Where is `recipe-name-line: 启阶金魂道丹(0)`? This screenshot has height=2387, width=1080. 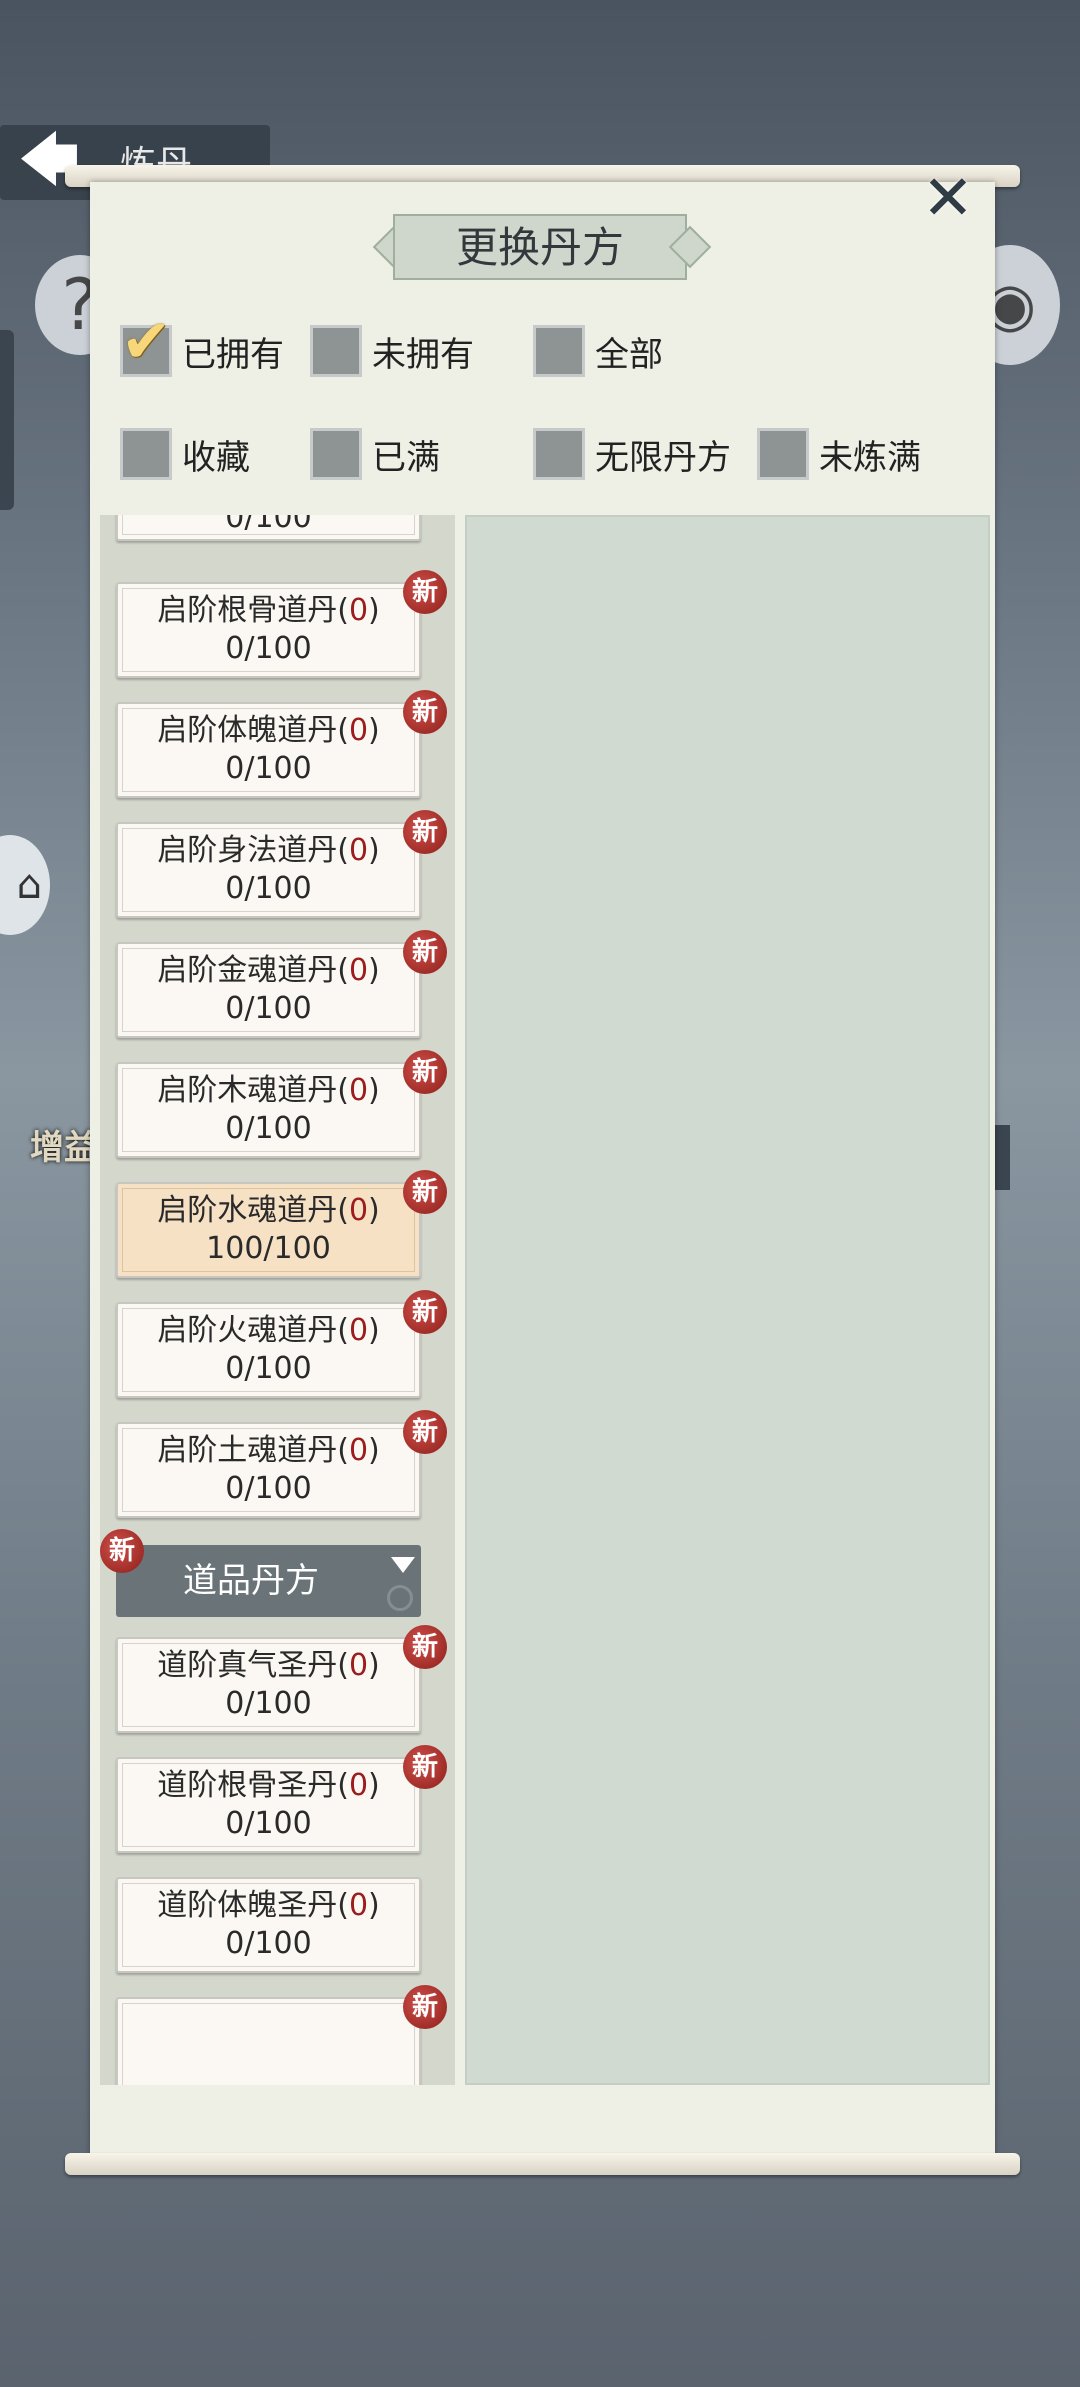 recipe-name-line: 启阶金魂道丹(0) is located at coordinates (268, 970).